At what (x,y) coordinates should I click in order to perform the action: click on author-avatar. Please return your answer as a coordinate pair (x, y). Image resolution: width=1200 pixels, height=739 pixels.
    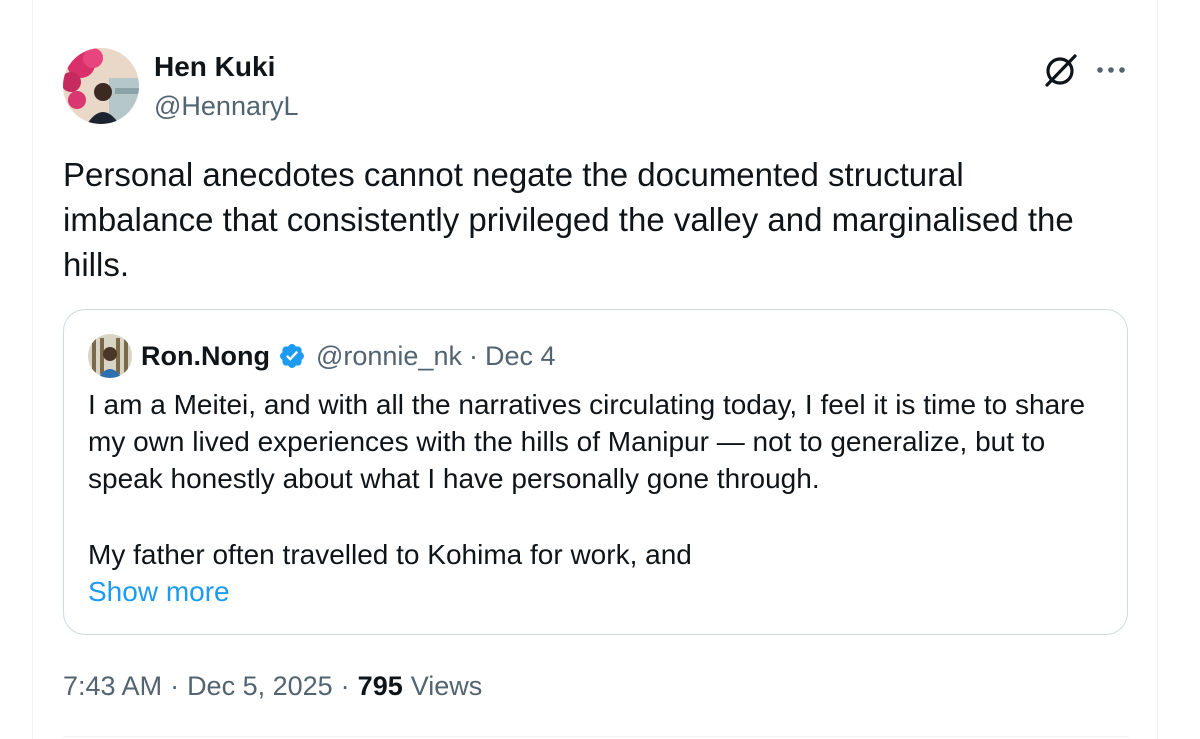
    Looking at the image, I should click on (101, 86).